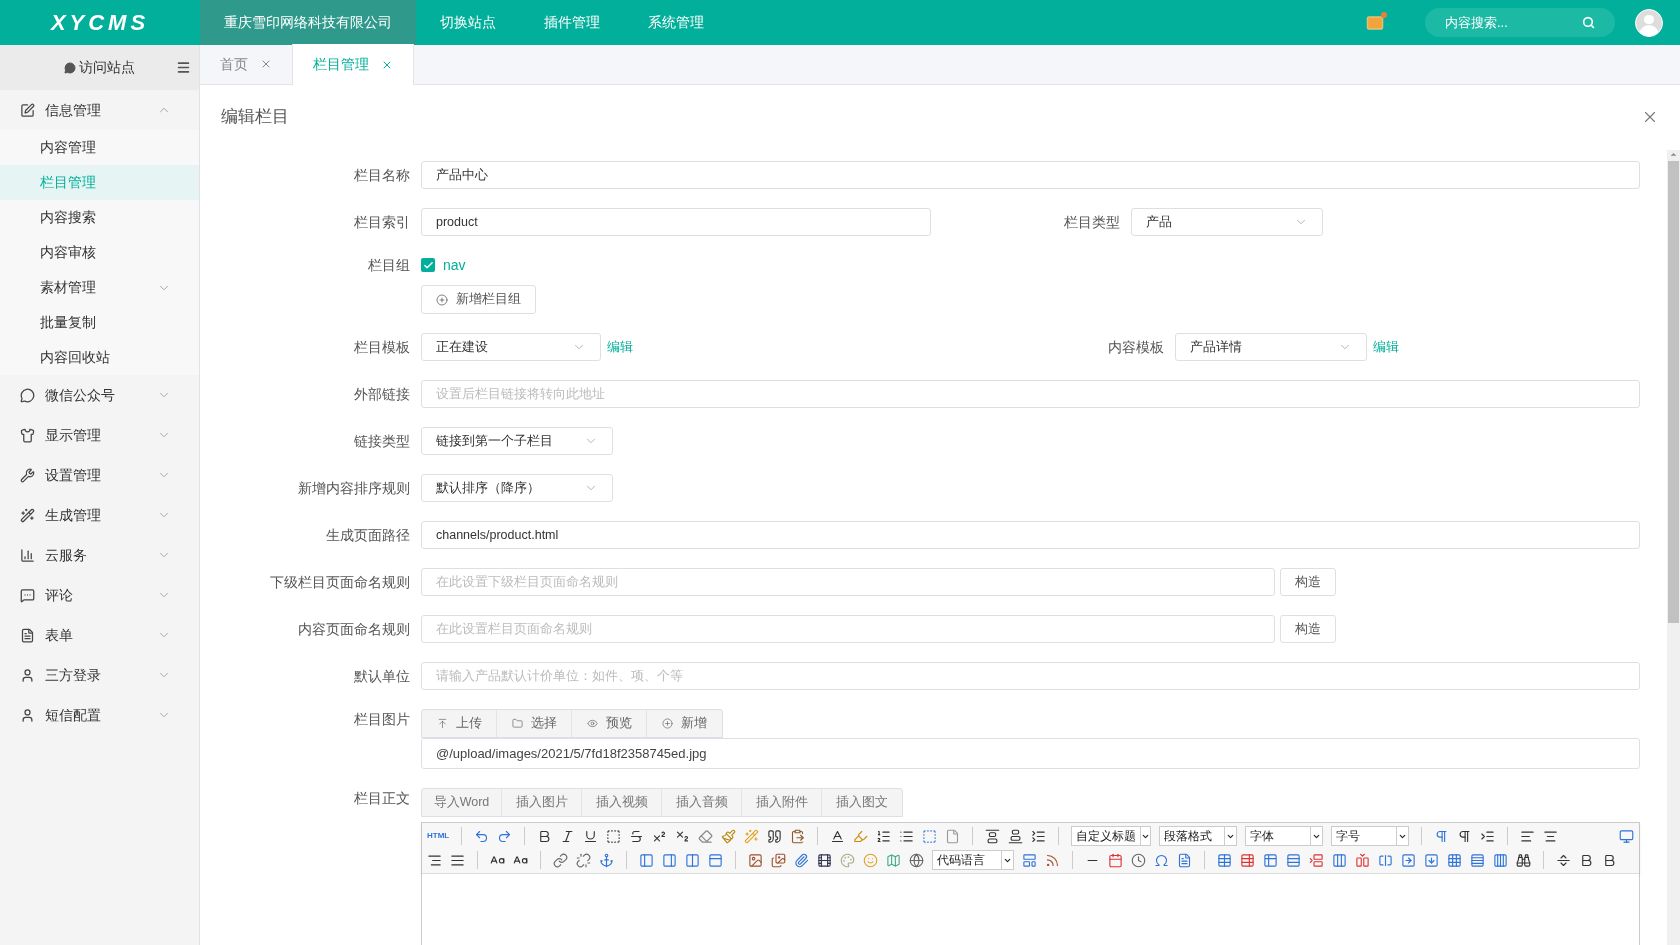 This screenshot has height=945, width=1680. I want to click on align-top-icon, so click(993, 836).